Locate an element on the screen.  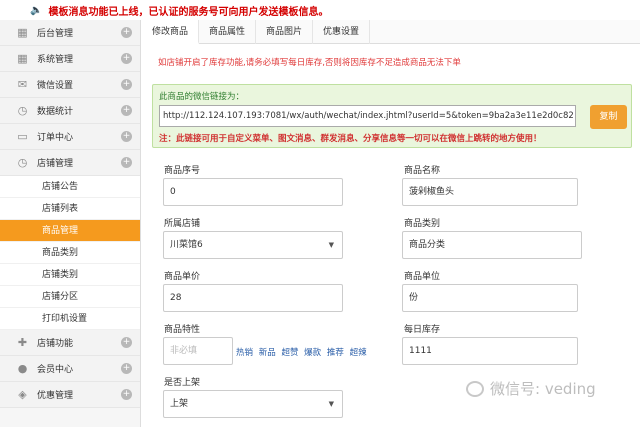
sidebar-item-backend: ▦ 后台管理 + is located at coordinates (70, 33).